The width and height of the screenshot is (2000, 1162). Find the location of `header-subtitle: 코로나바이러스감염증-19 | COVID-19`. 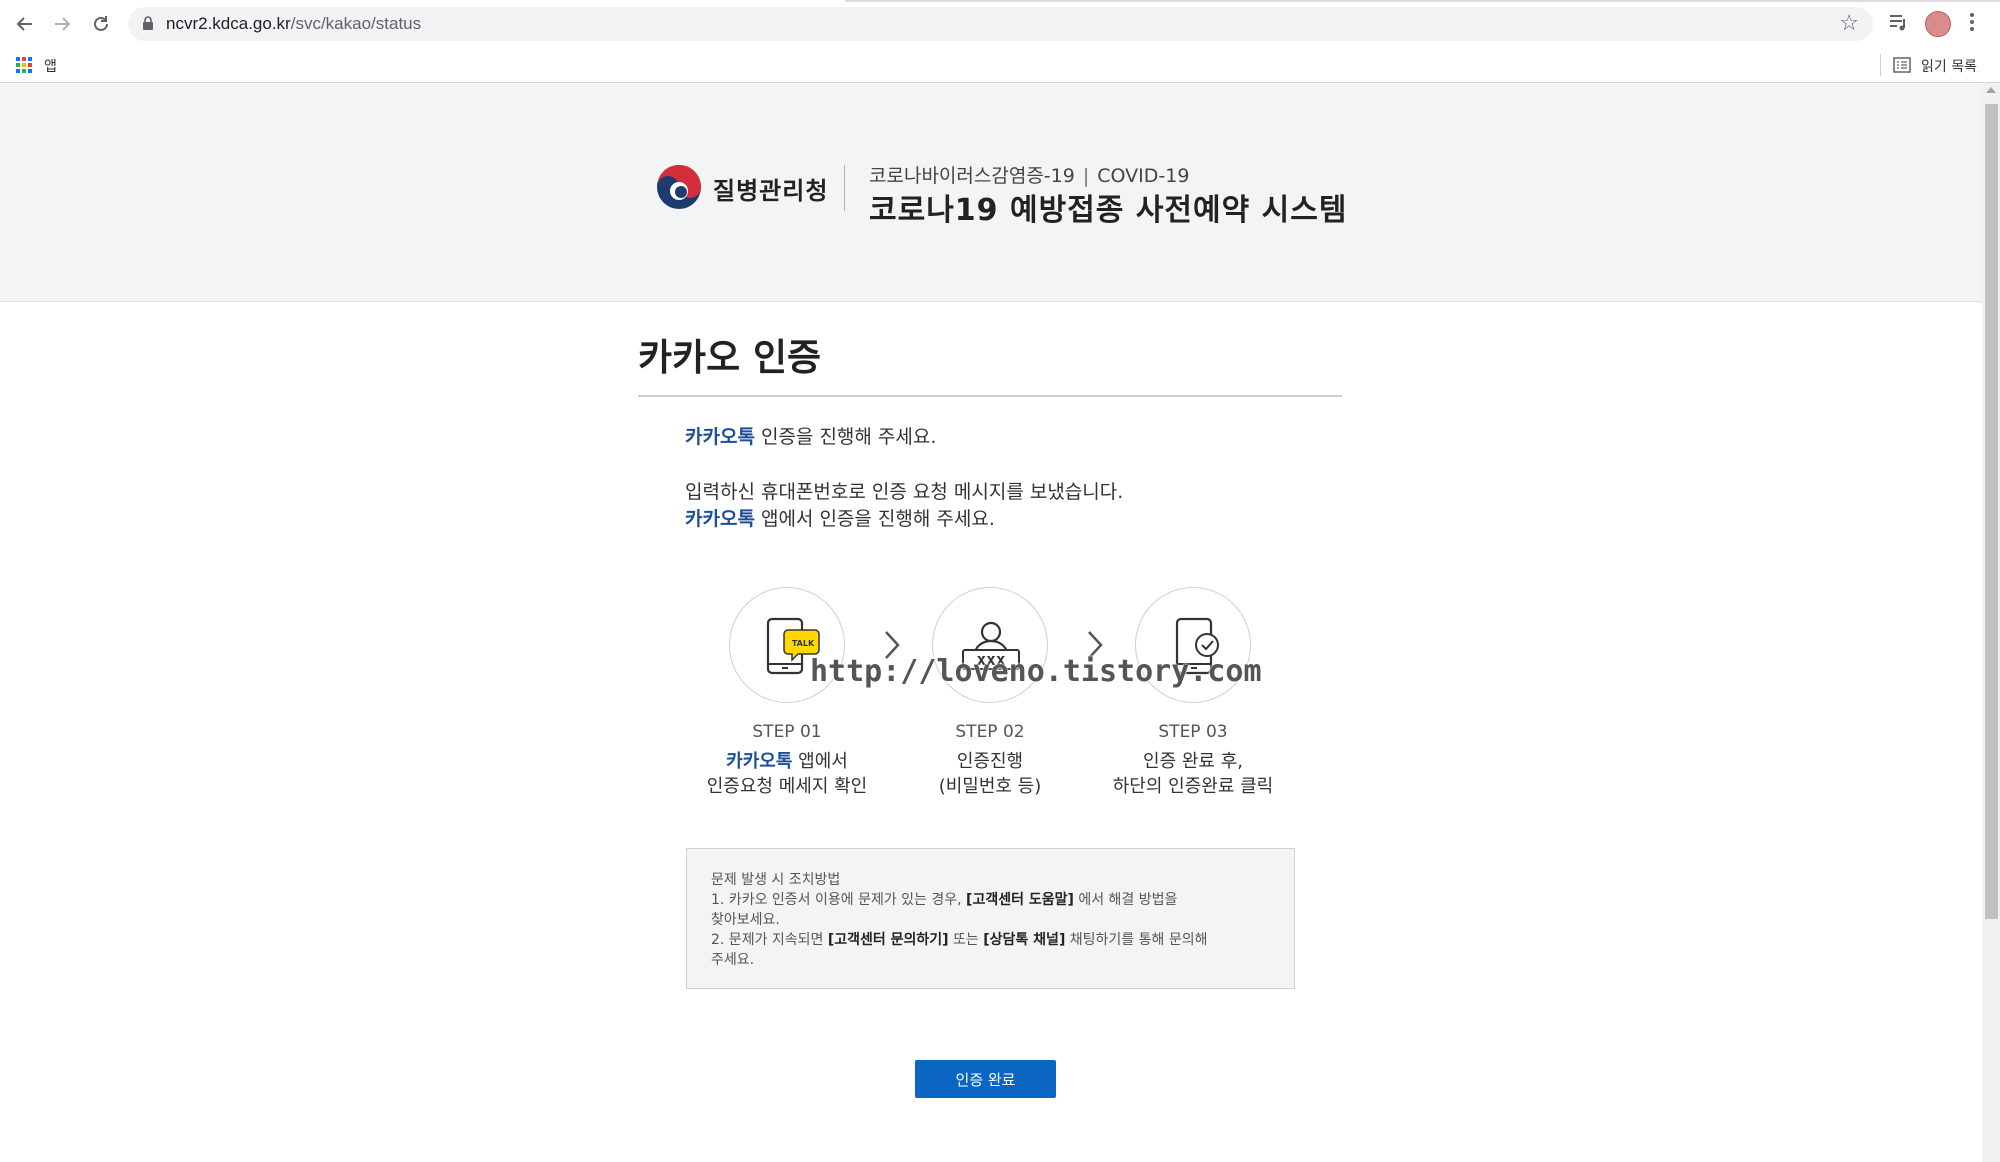

header-subtitle: 코로나바이러스감염증-19 | COVID-19 is located at coordinates (1029, 174).